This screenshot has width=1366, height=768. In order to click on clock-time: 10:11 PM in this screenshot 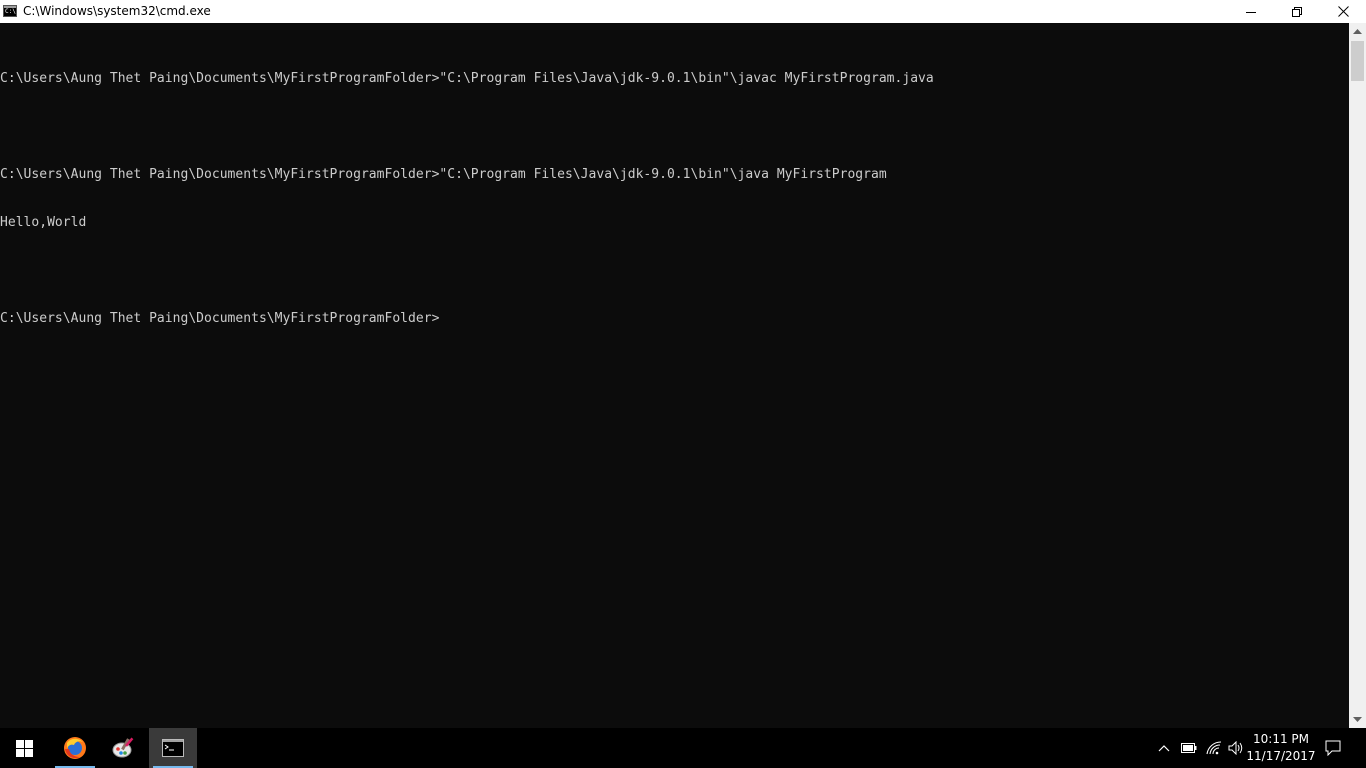, I will do `click(1281, 739)`.